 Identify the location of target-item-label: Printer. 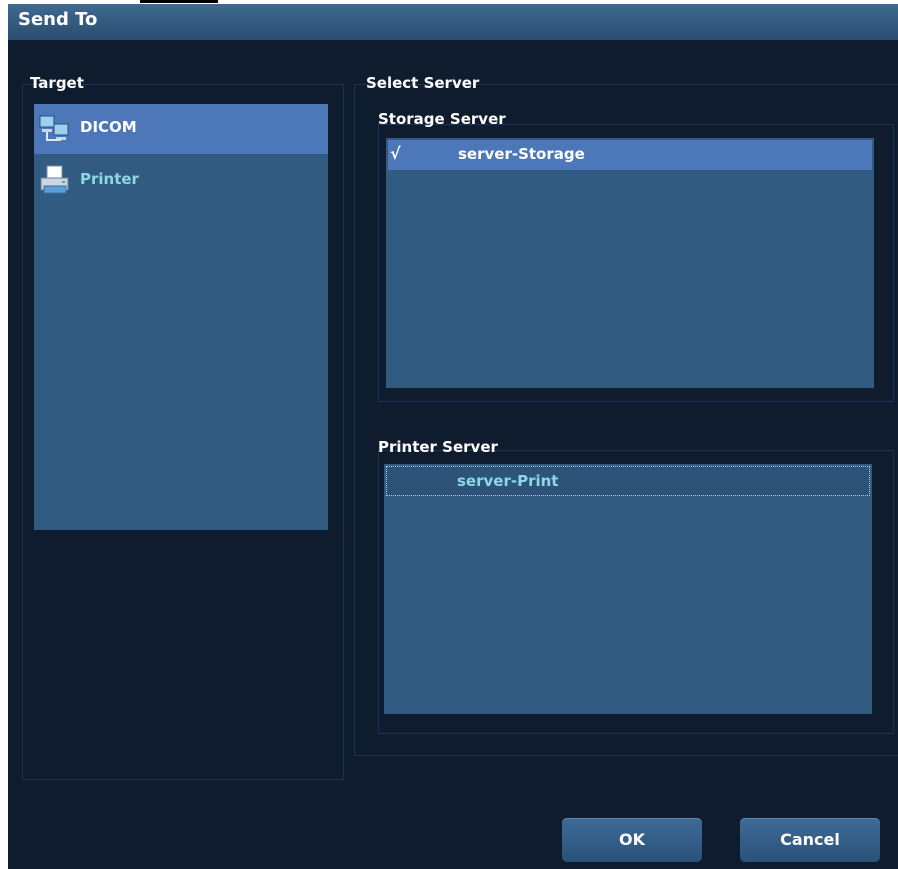
(109, 179).